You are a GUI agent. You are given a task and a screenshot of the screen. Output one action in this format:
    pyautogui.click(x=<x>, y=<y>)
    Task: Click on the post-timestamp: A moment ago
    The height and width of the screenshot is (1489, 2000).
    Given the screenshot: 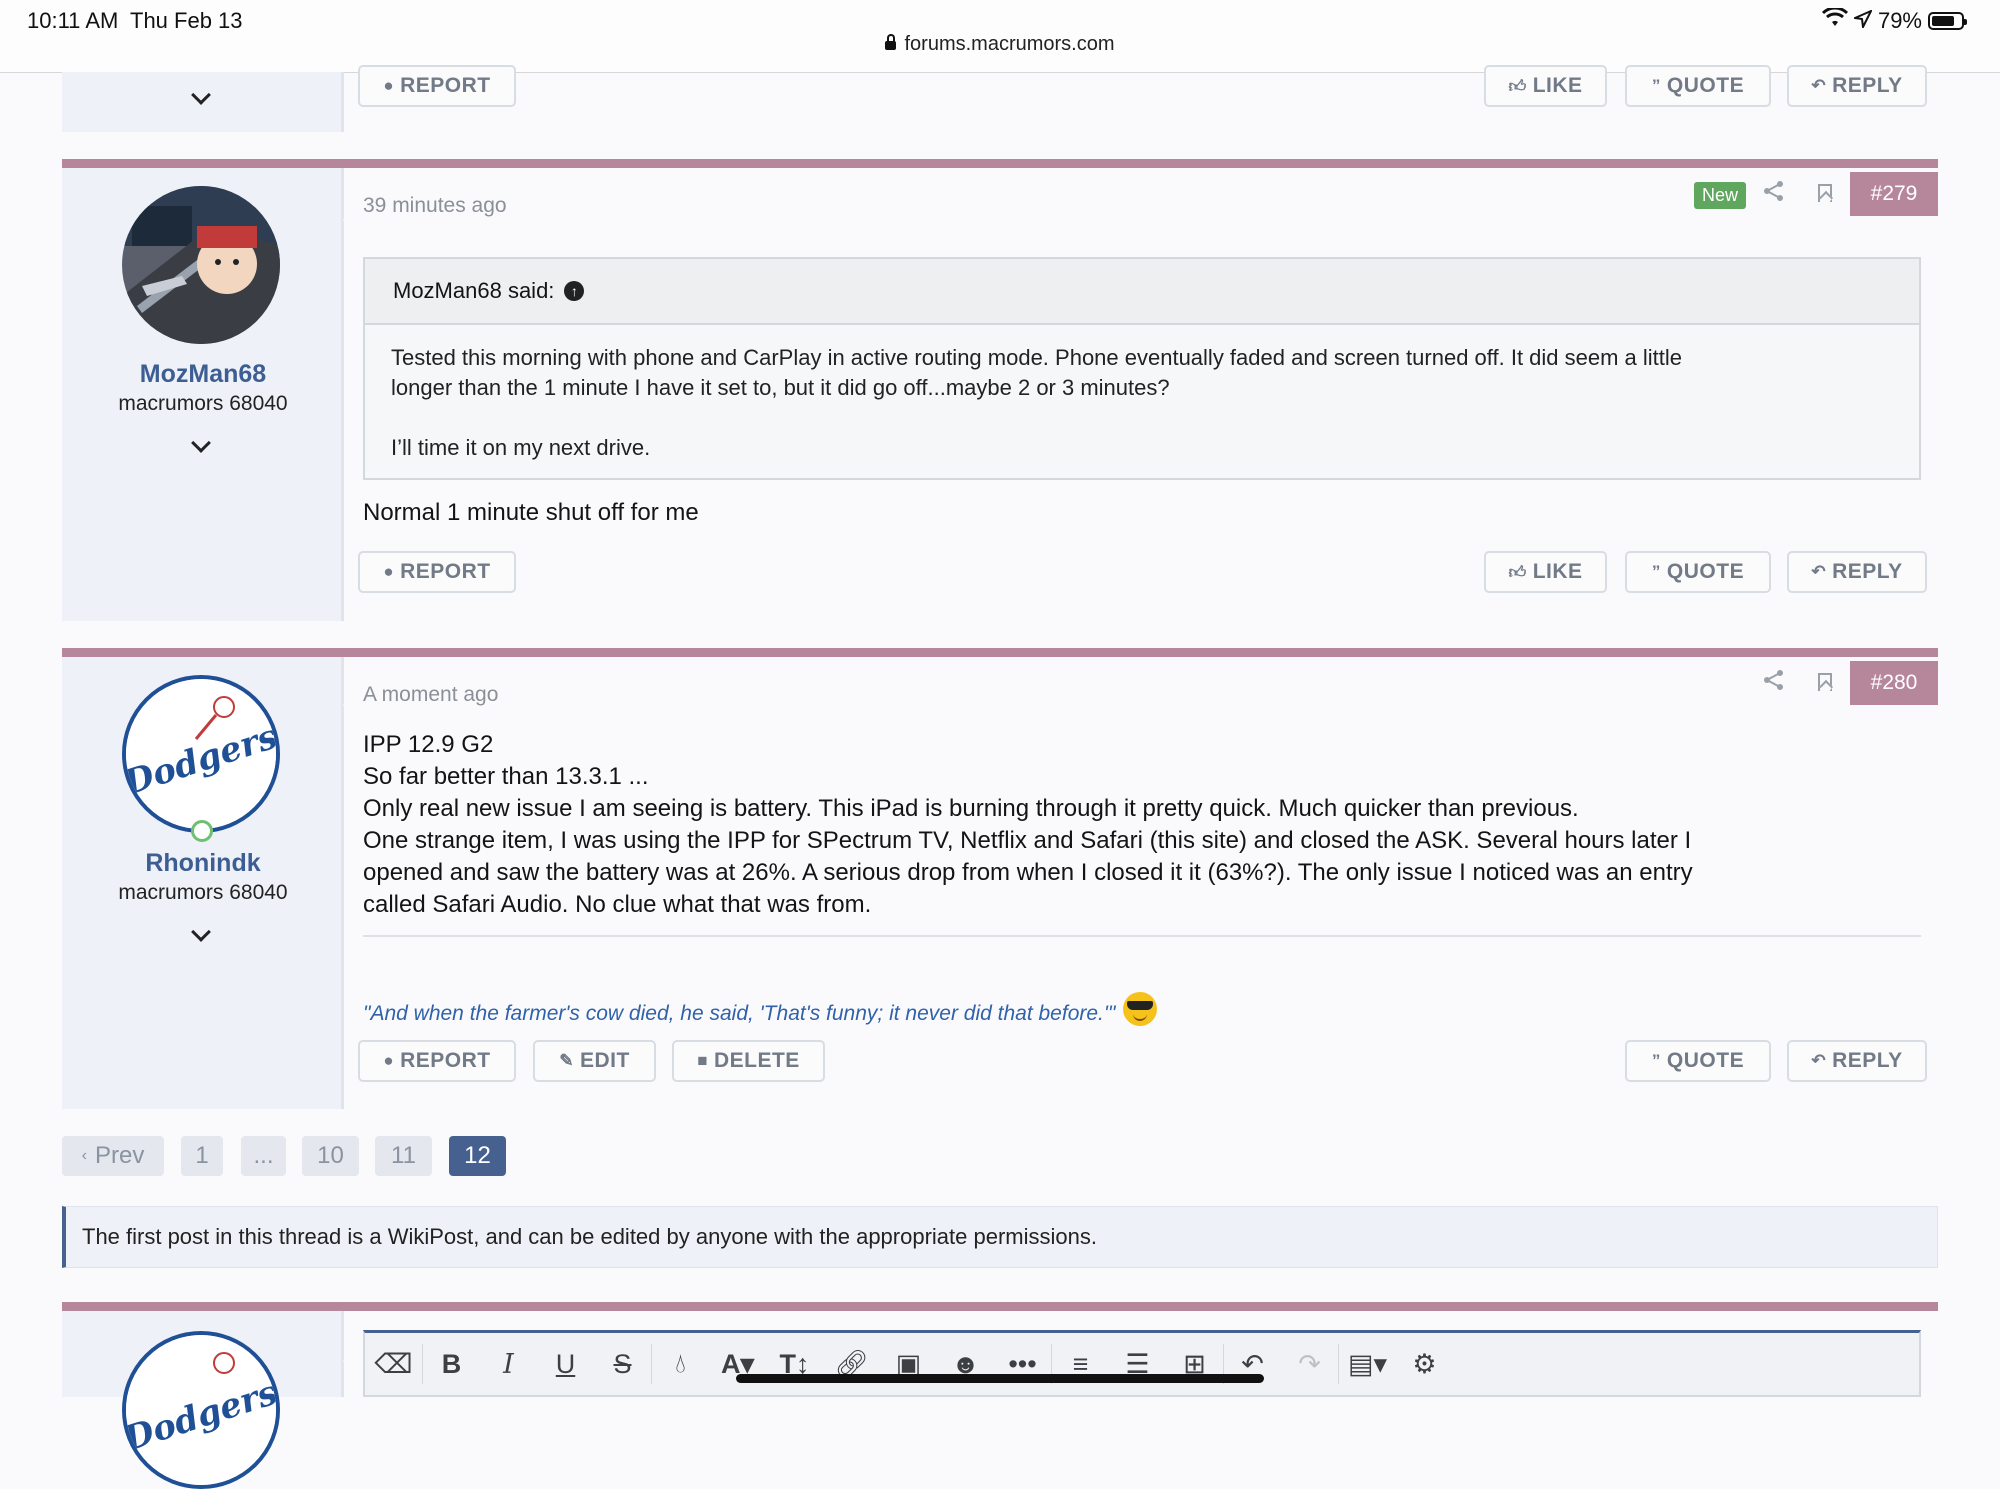 What is the action you would take?
    pyautogui.click(x=430, y=695)
    